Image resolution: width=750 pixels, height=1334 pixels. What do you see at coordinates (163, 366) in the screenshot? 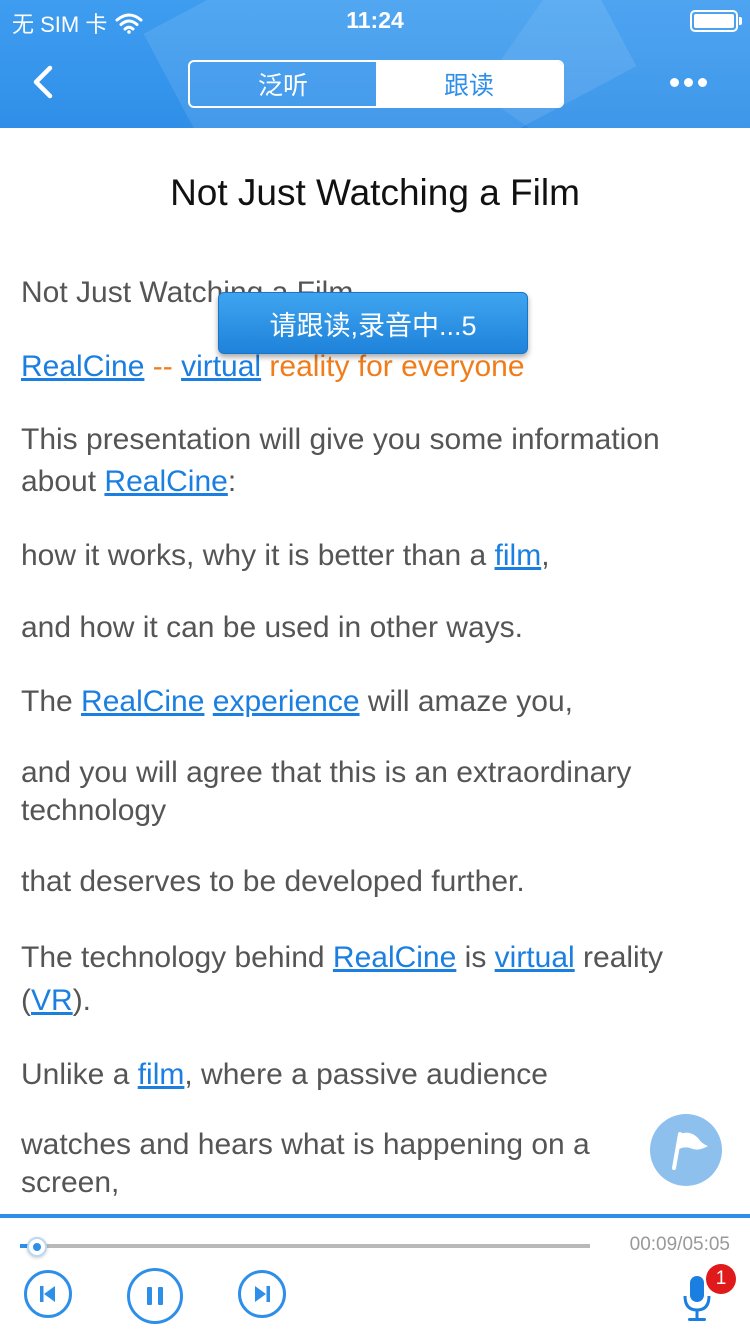
I see `sentence-text: --` at bounding box center [163, 366].